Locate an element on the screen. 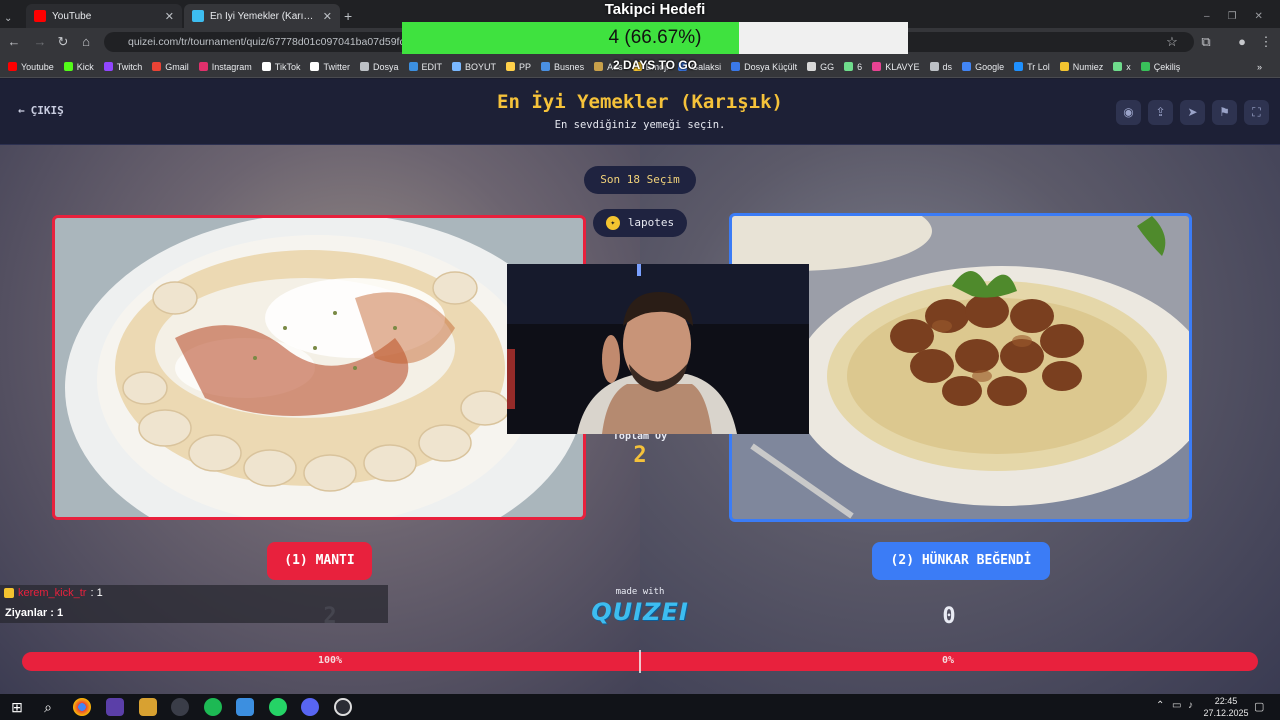 Image resolution: width=1280 pixels, height=720 pixels. tab-quizei: En İyi Yemekler (Karışık) – Tier Li ✕ is located at coordinates (262, 16).